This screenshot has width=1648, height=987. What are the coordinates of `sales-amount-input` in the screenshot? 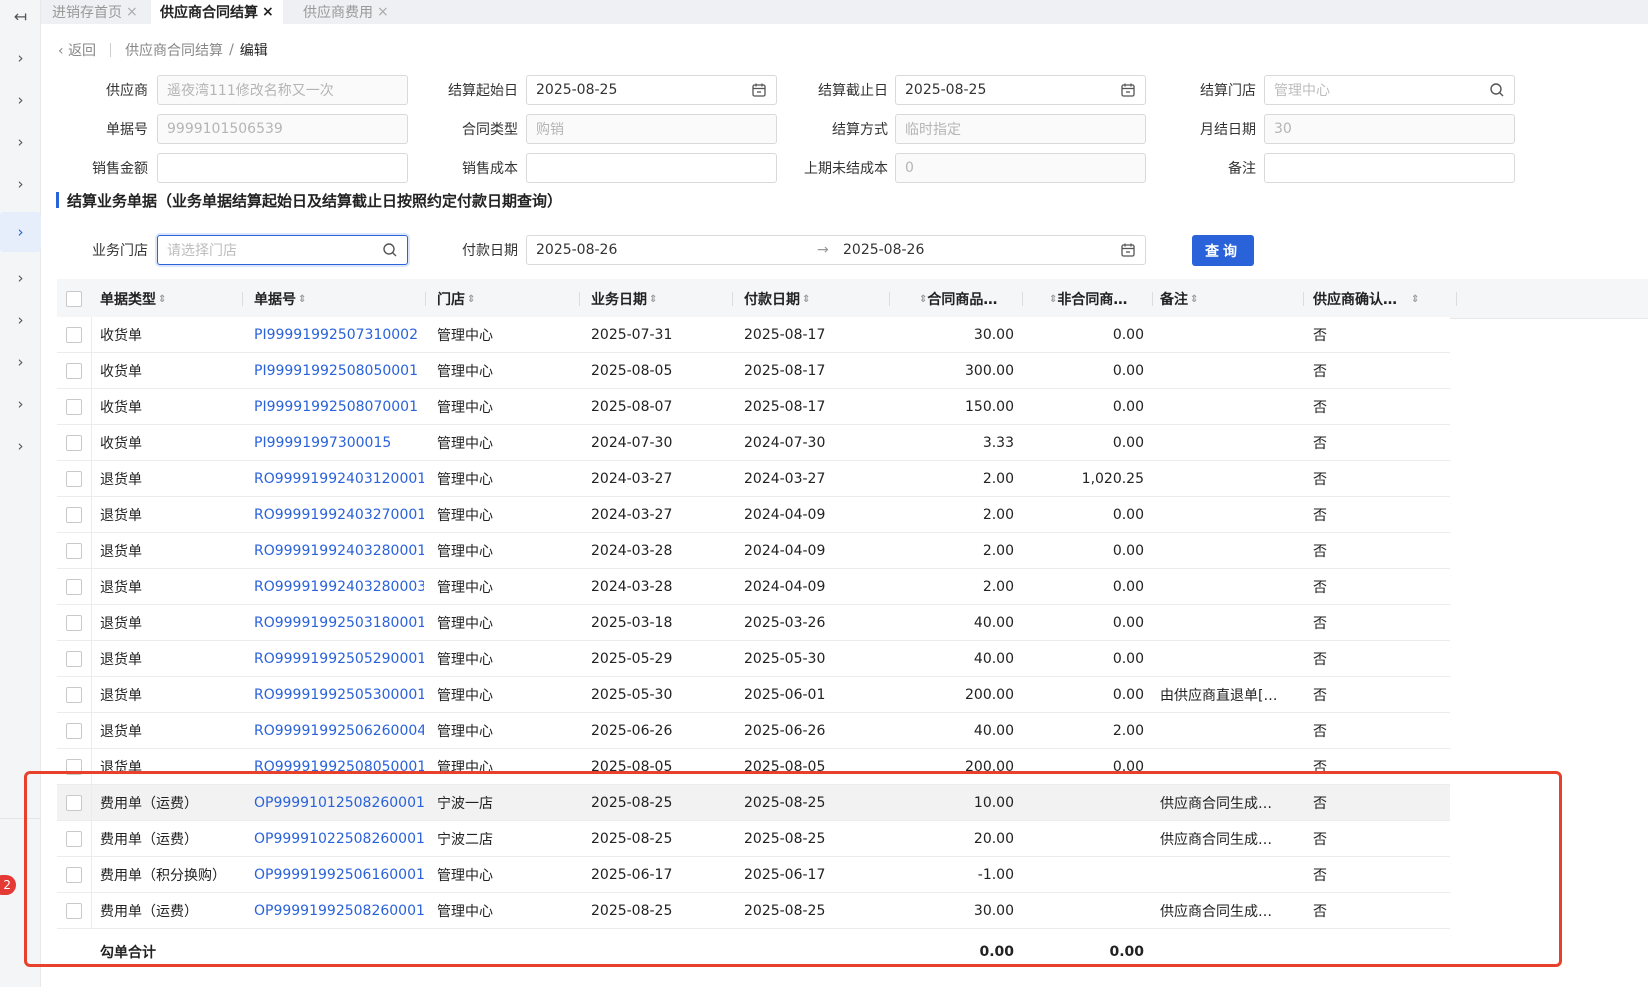 It's located at (282, 168).